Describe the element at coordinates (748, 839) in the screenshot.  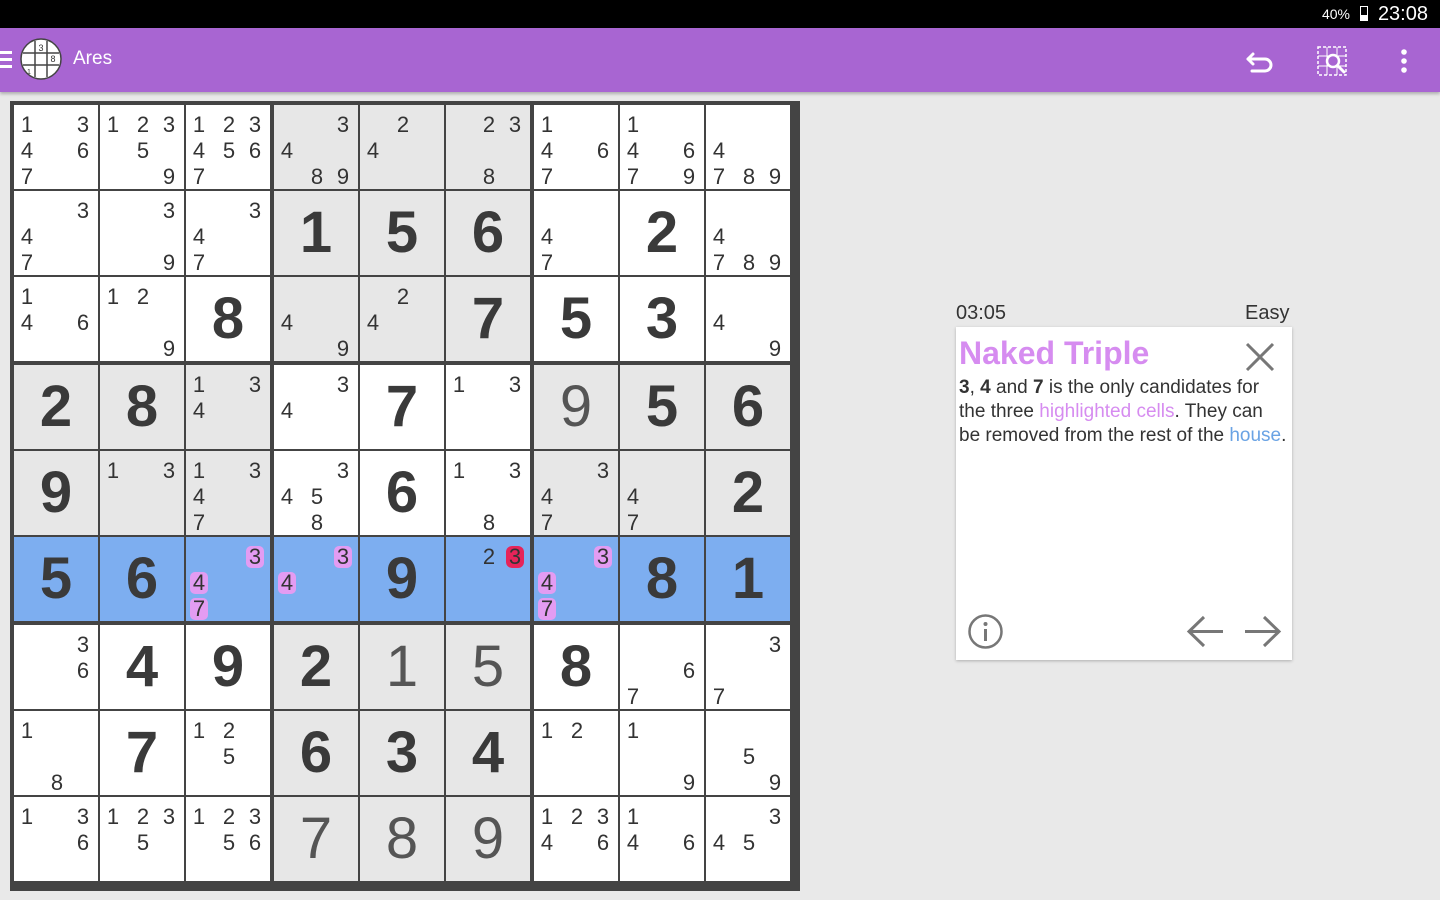
I see `sudoku-cell: 3 45` at that location.